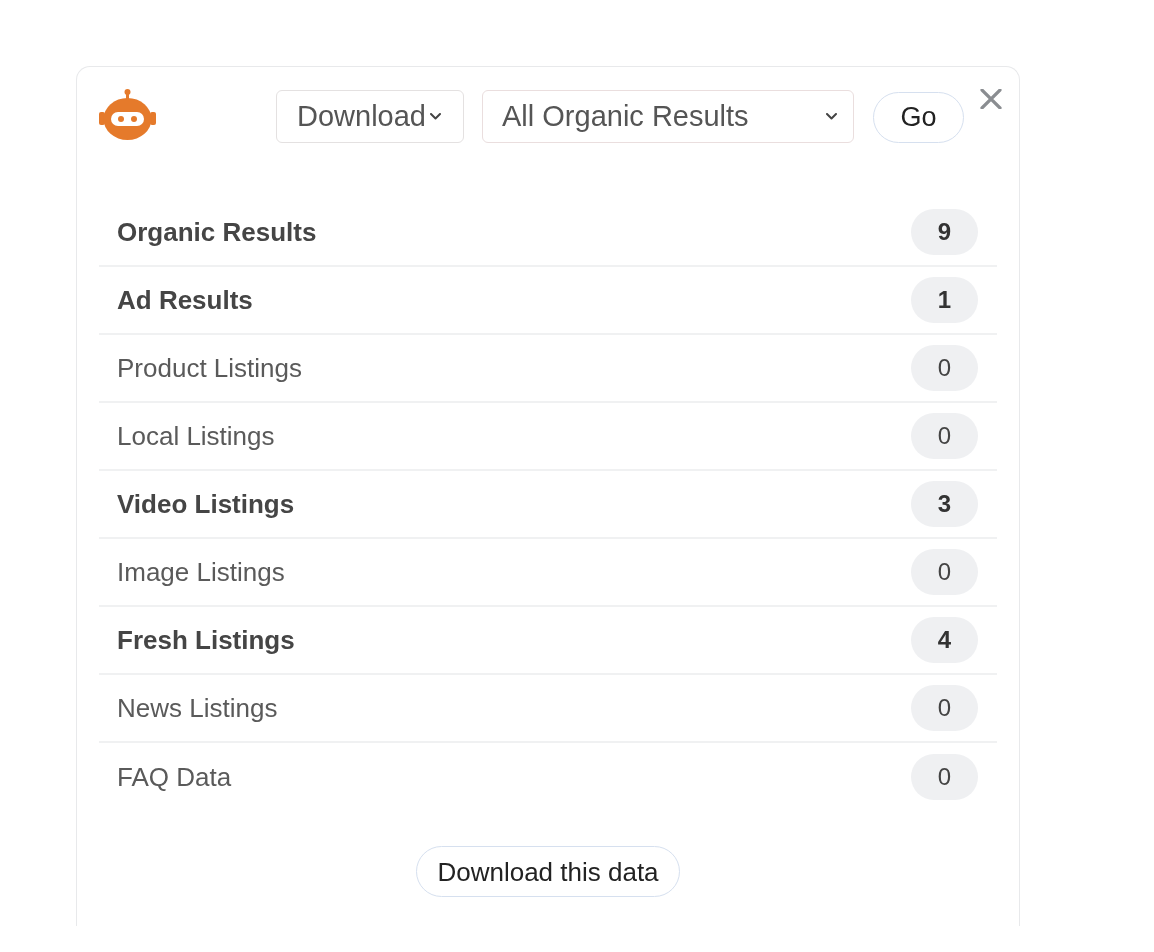  I want to click on go-button: Go, so click(918, 117).